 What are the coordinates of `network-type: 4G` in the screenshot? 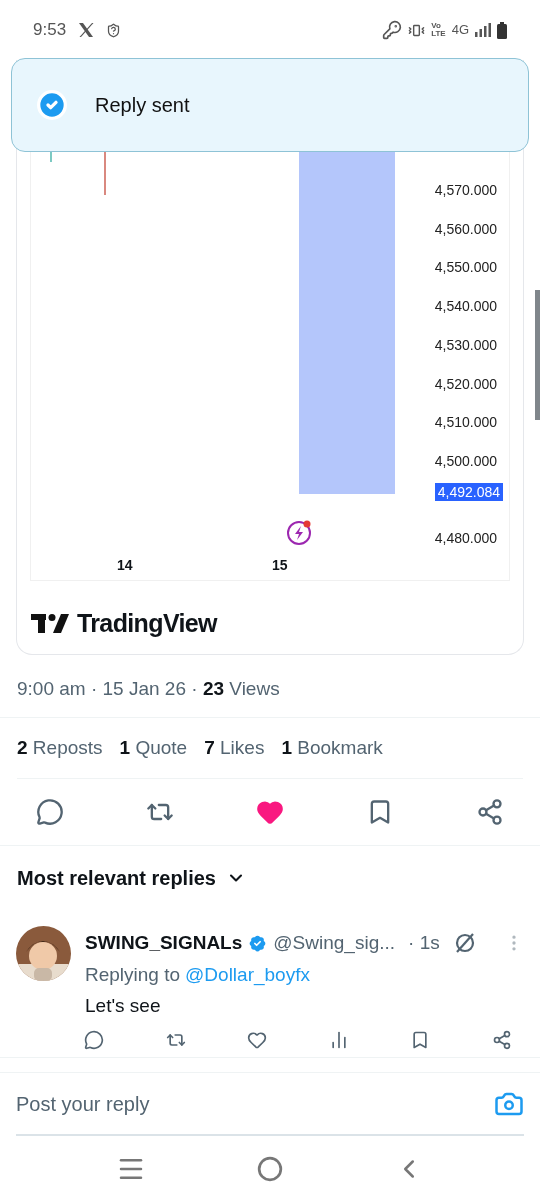 It's located at (460, 30).